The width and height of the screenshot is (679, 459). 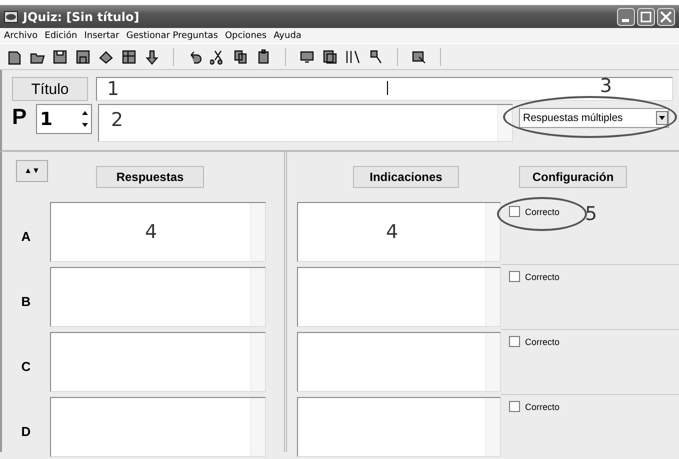 What do you see at coordinates (594, 118) in the screenshot?
I see `question-type-dropdown: Respuestas múltiples` at bounding box center [594, 118].